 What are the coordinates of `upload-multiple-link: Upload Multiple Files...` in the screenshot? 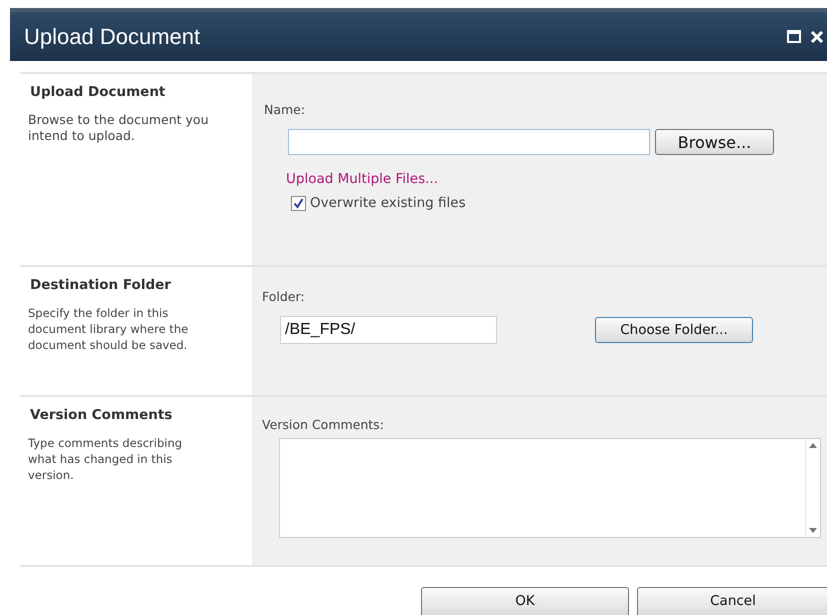 It's located at (362, 179).